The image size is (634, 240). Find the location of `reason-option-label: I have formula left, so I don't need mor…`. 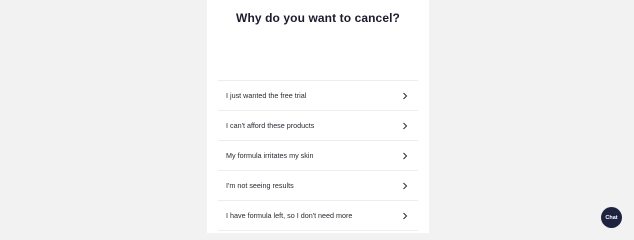

reason-option-label: I have formula left, so I don't need mor… is located at coordinates (289, 215).